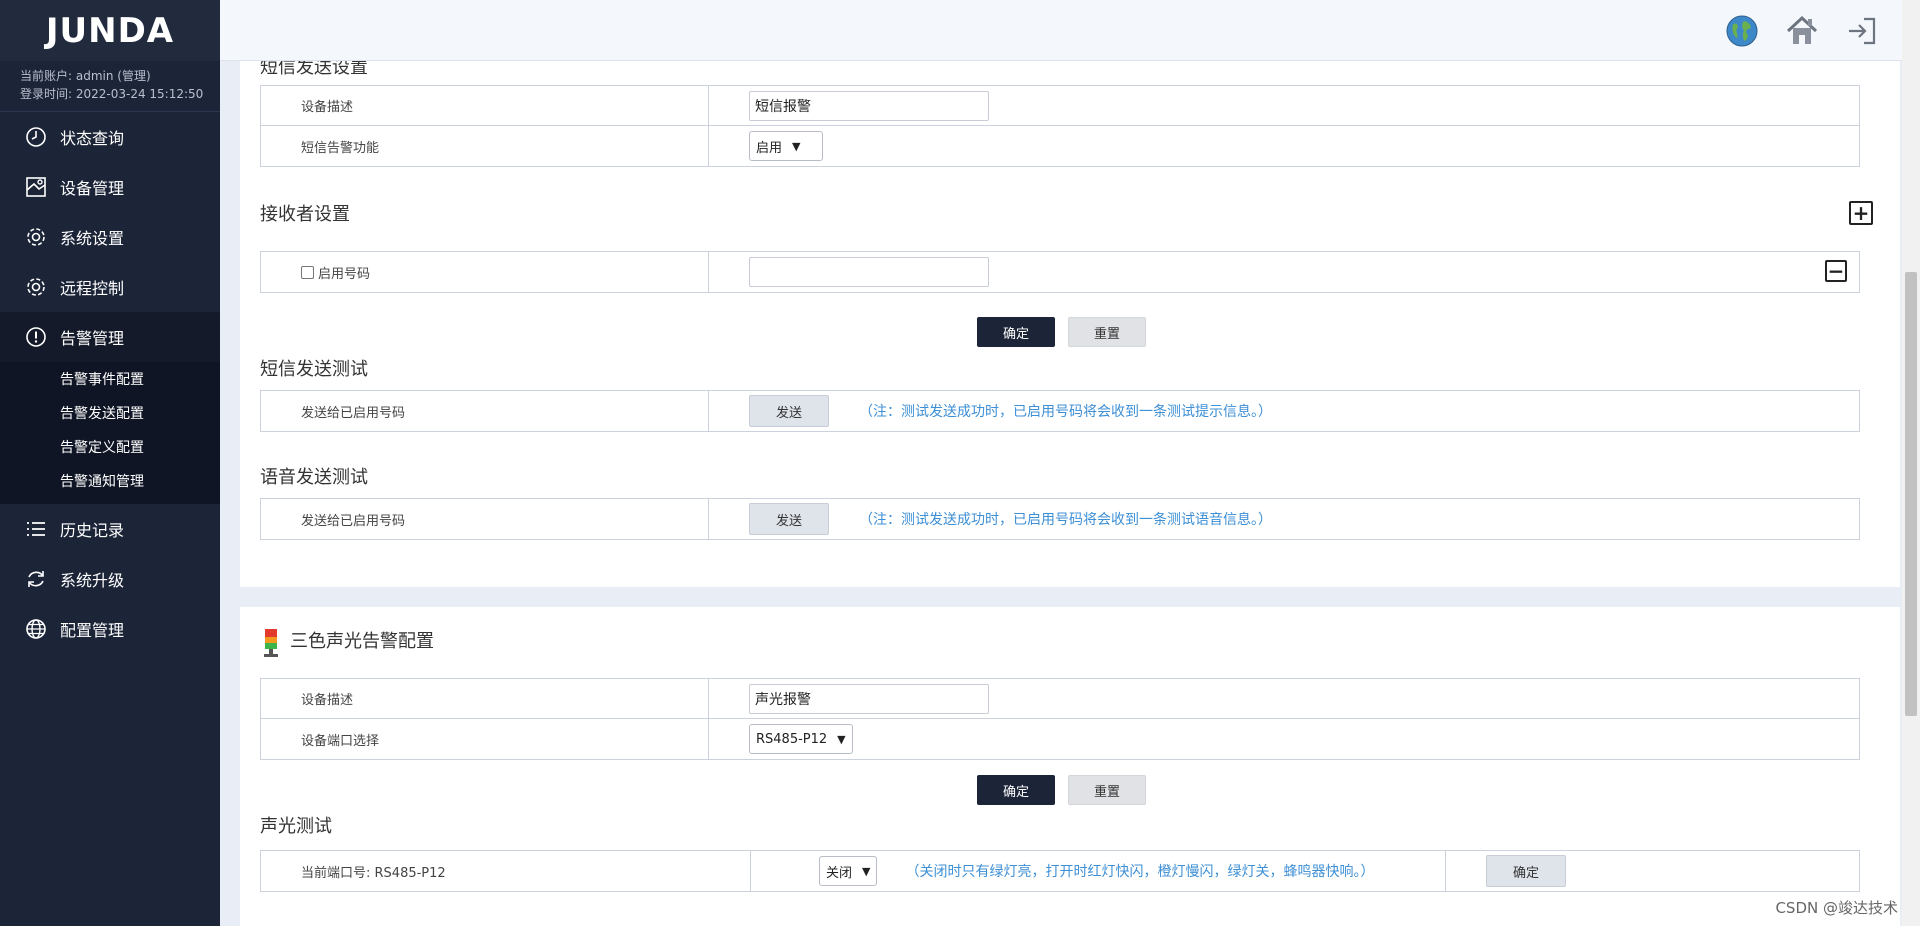  Describe the element at coordinates (110, 447) in the screenshot. I see `subnav-alarm-define: 告警定义配置` at that location.